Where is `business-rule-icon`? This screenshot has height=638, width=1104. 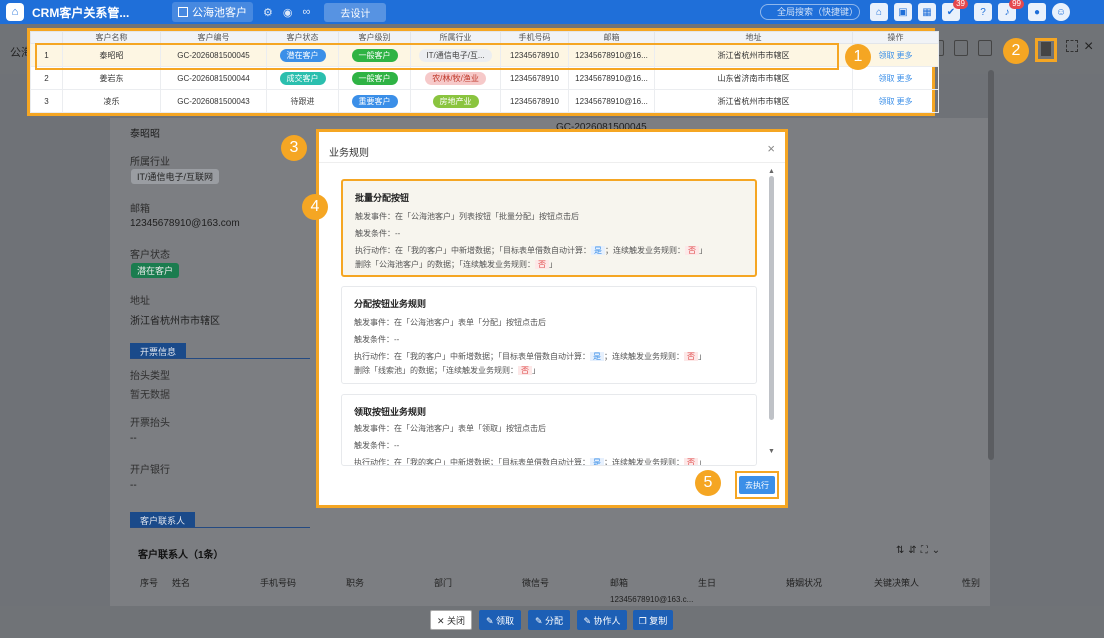
business-rule-icon is located at coordinates (1046, 49).